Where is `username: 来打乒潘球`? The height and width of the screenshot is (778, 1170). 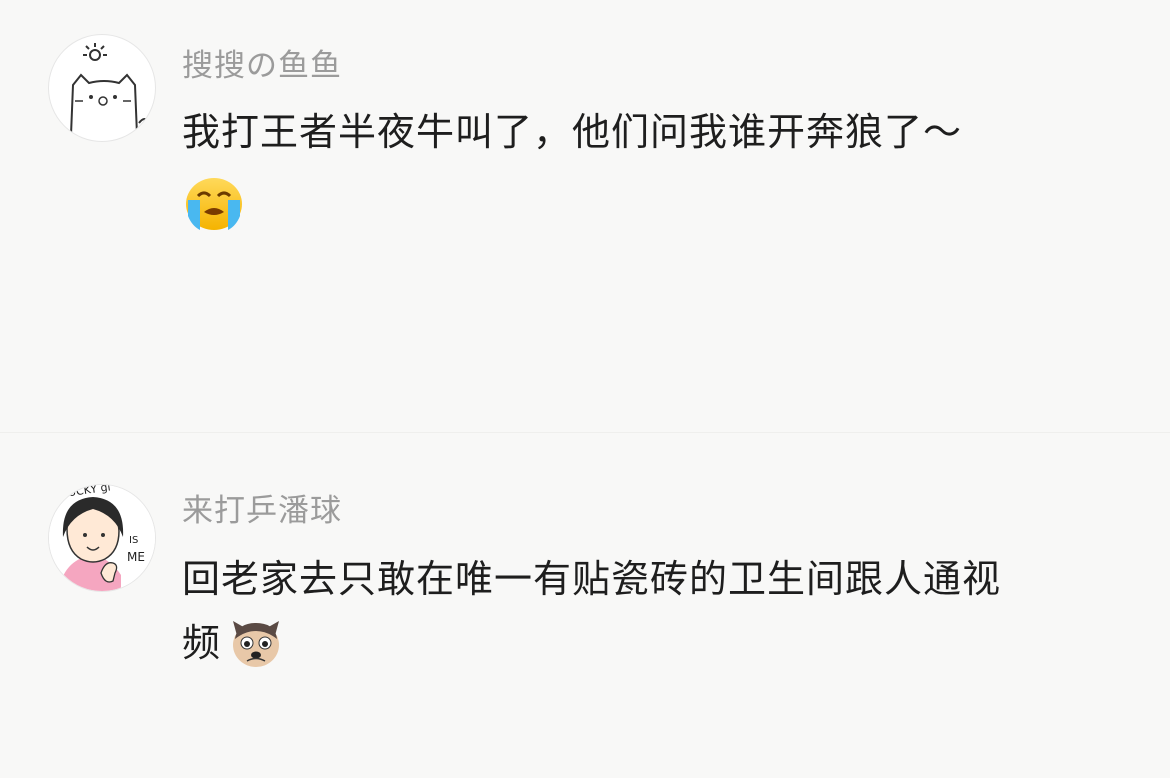
username: 来打乒潘球 is located at coordinates (262, 507).